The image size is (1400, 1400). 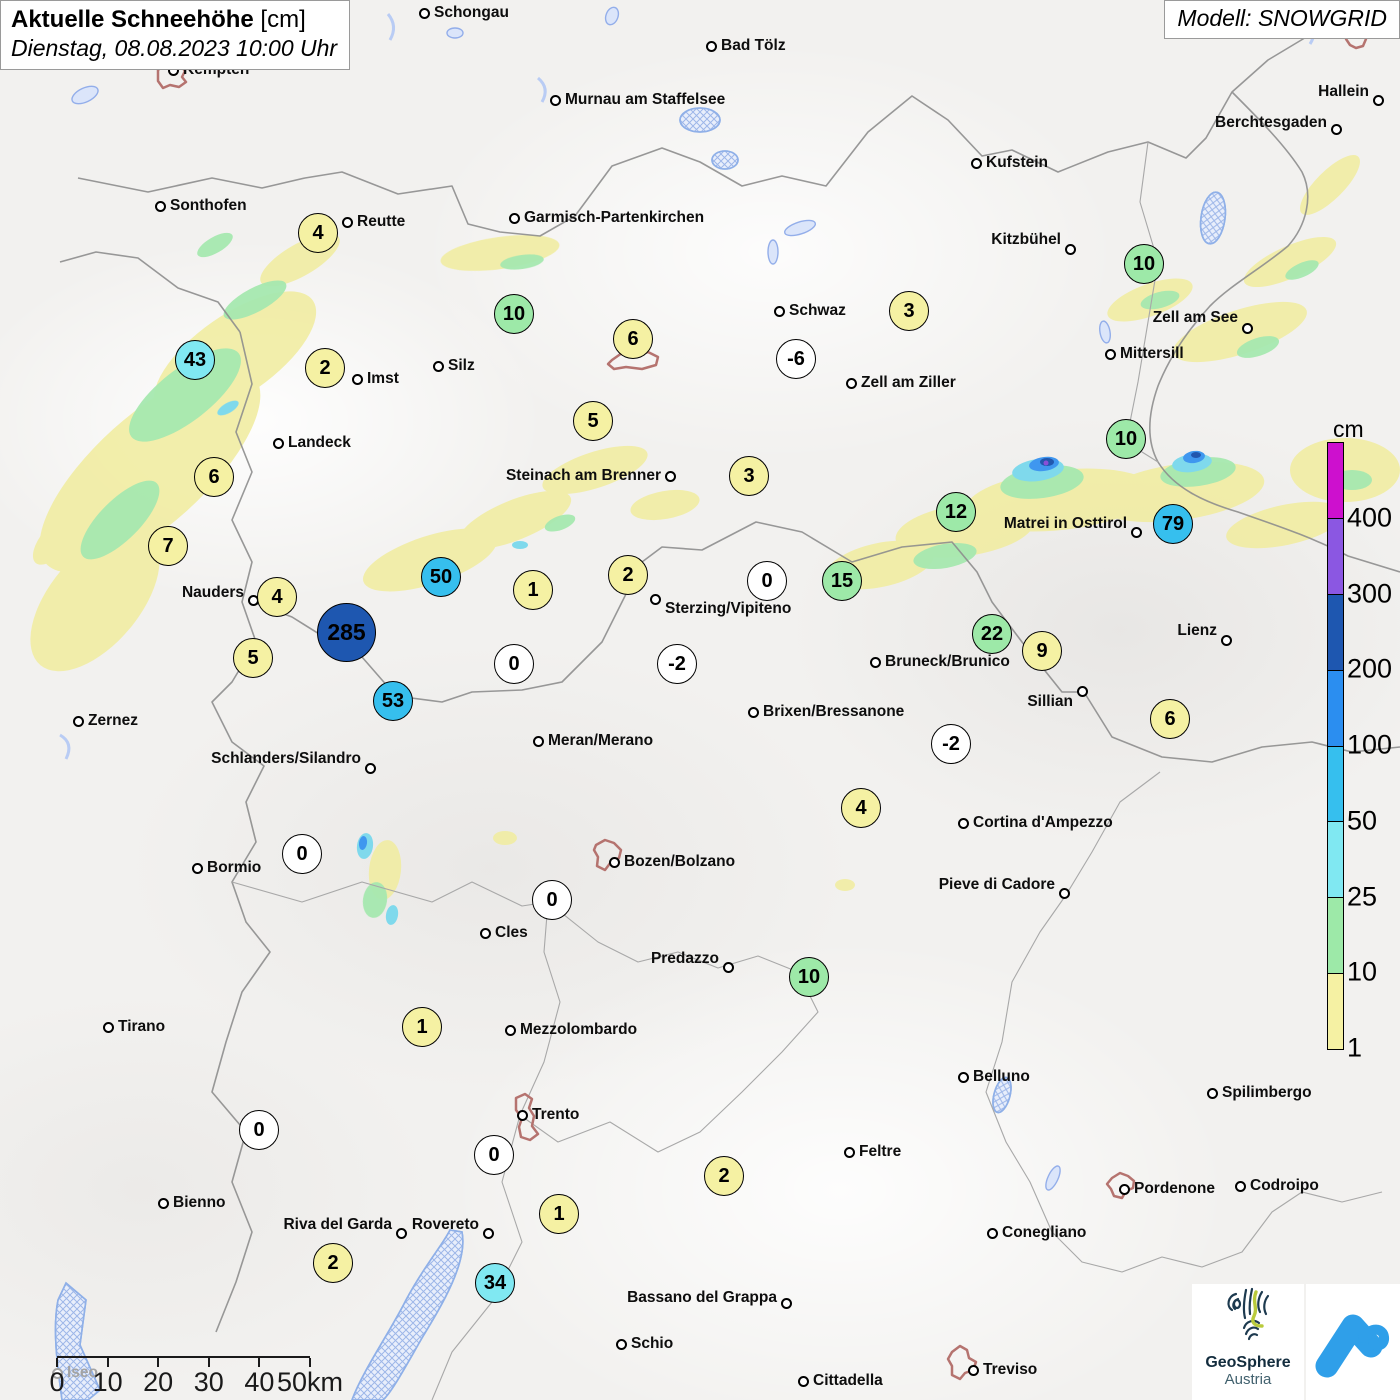 I want to click on city-label: Riva del Garda, so click(x=337, y=1224).